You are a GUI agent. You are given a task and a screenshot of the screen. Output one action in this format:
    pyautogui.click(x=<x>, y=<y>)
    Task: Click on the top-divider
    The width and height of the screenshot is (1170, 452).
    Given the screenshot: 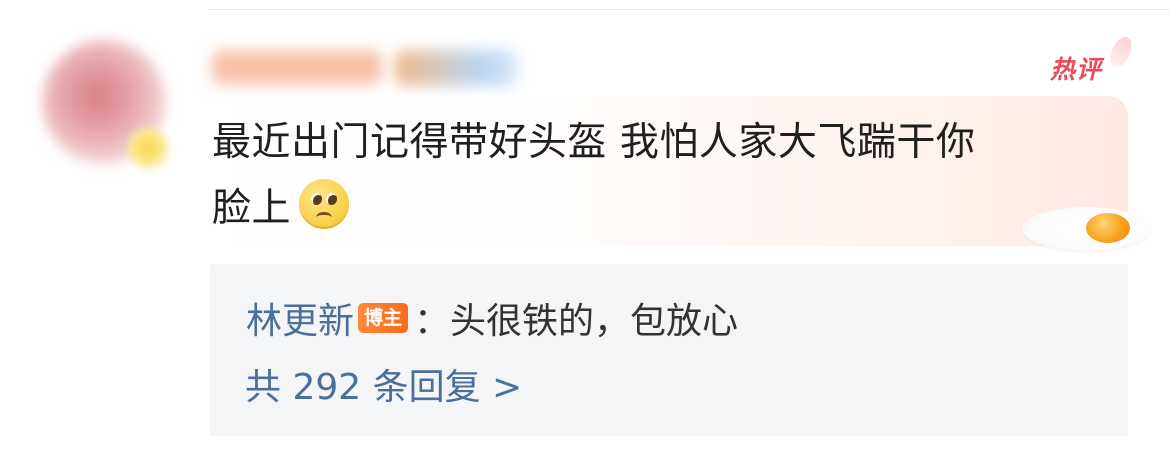 What is the action you would take?
    pyautogui.click(x=689, y=9)
    